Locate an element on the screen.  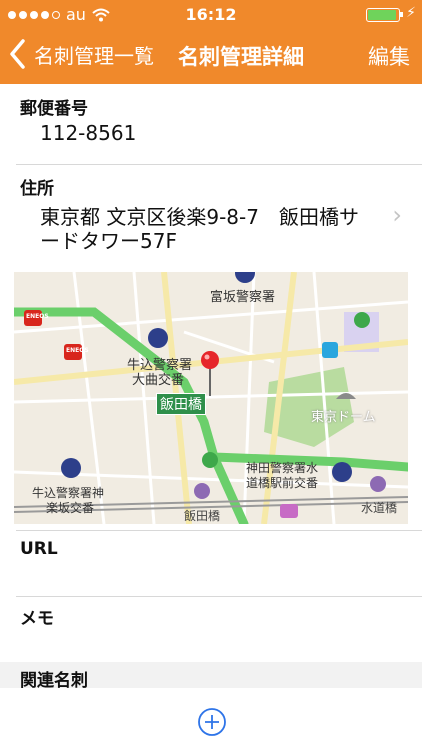
url-row: URL is located at coordinates (211, 563).